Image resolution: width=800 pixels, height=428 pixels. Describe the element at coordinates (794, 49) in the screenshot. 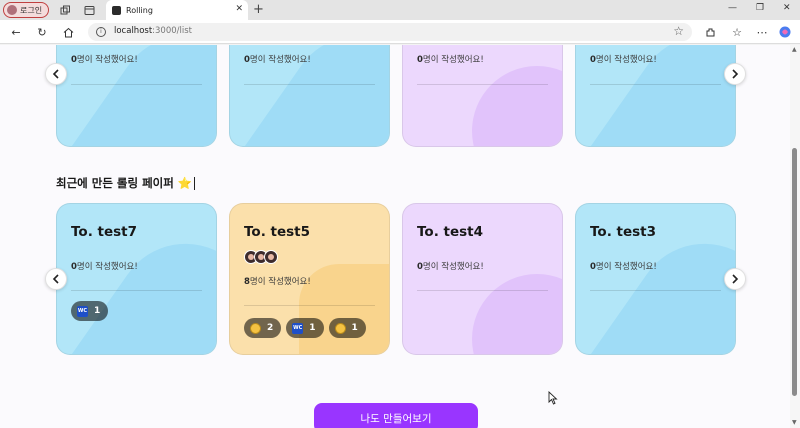

I see `scroll-up-icon: ▲` at that location.